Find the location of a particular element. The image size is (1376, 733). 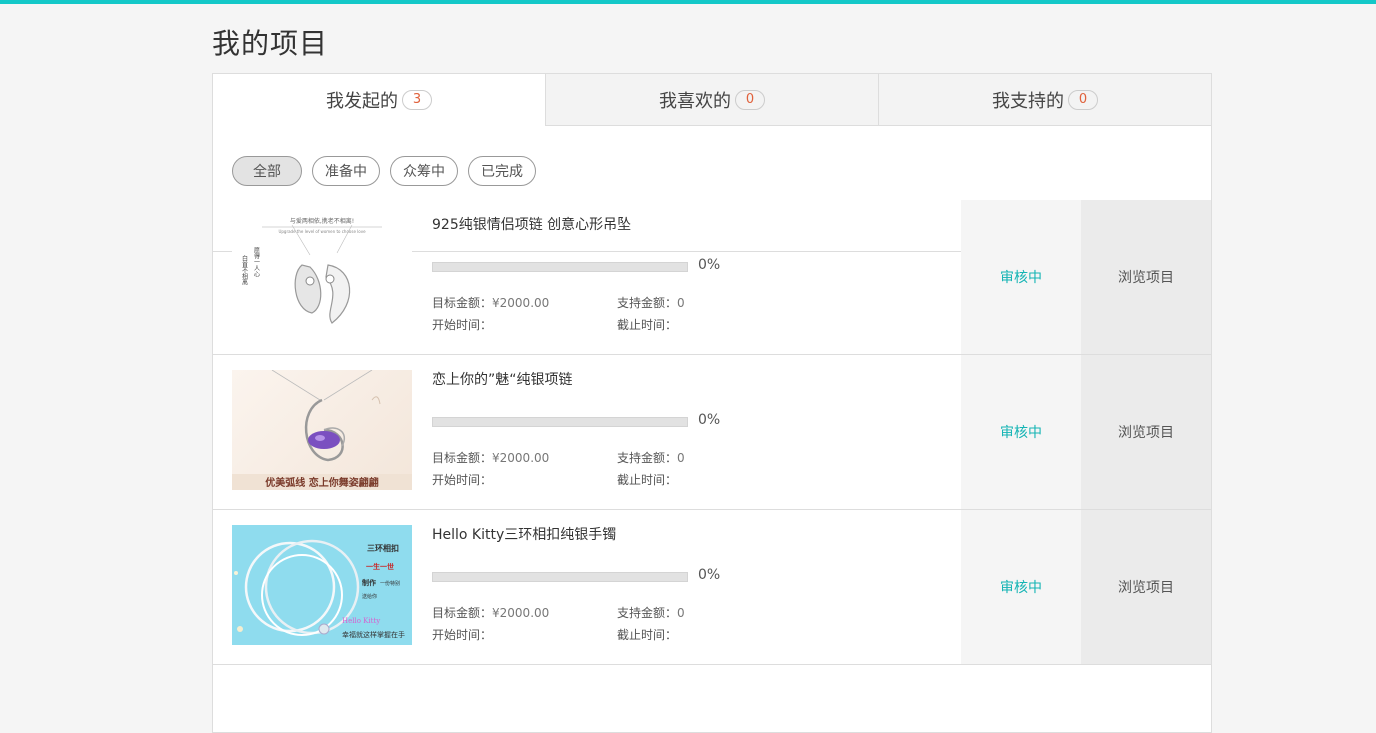

tab-launched: 我发起的 3 is located at coordinates (379, 100).